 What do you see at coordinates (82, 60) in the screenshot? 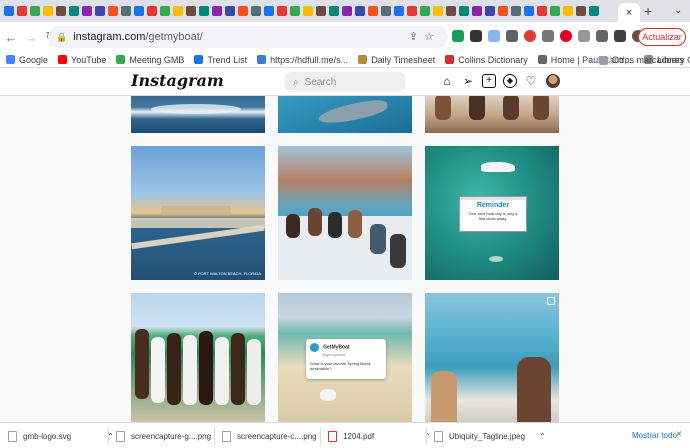
I see `bookmark-item: YouTube` at bounding box center [82, 60].